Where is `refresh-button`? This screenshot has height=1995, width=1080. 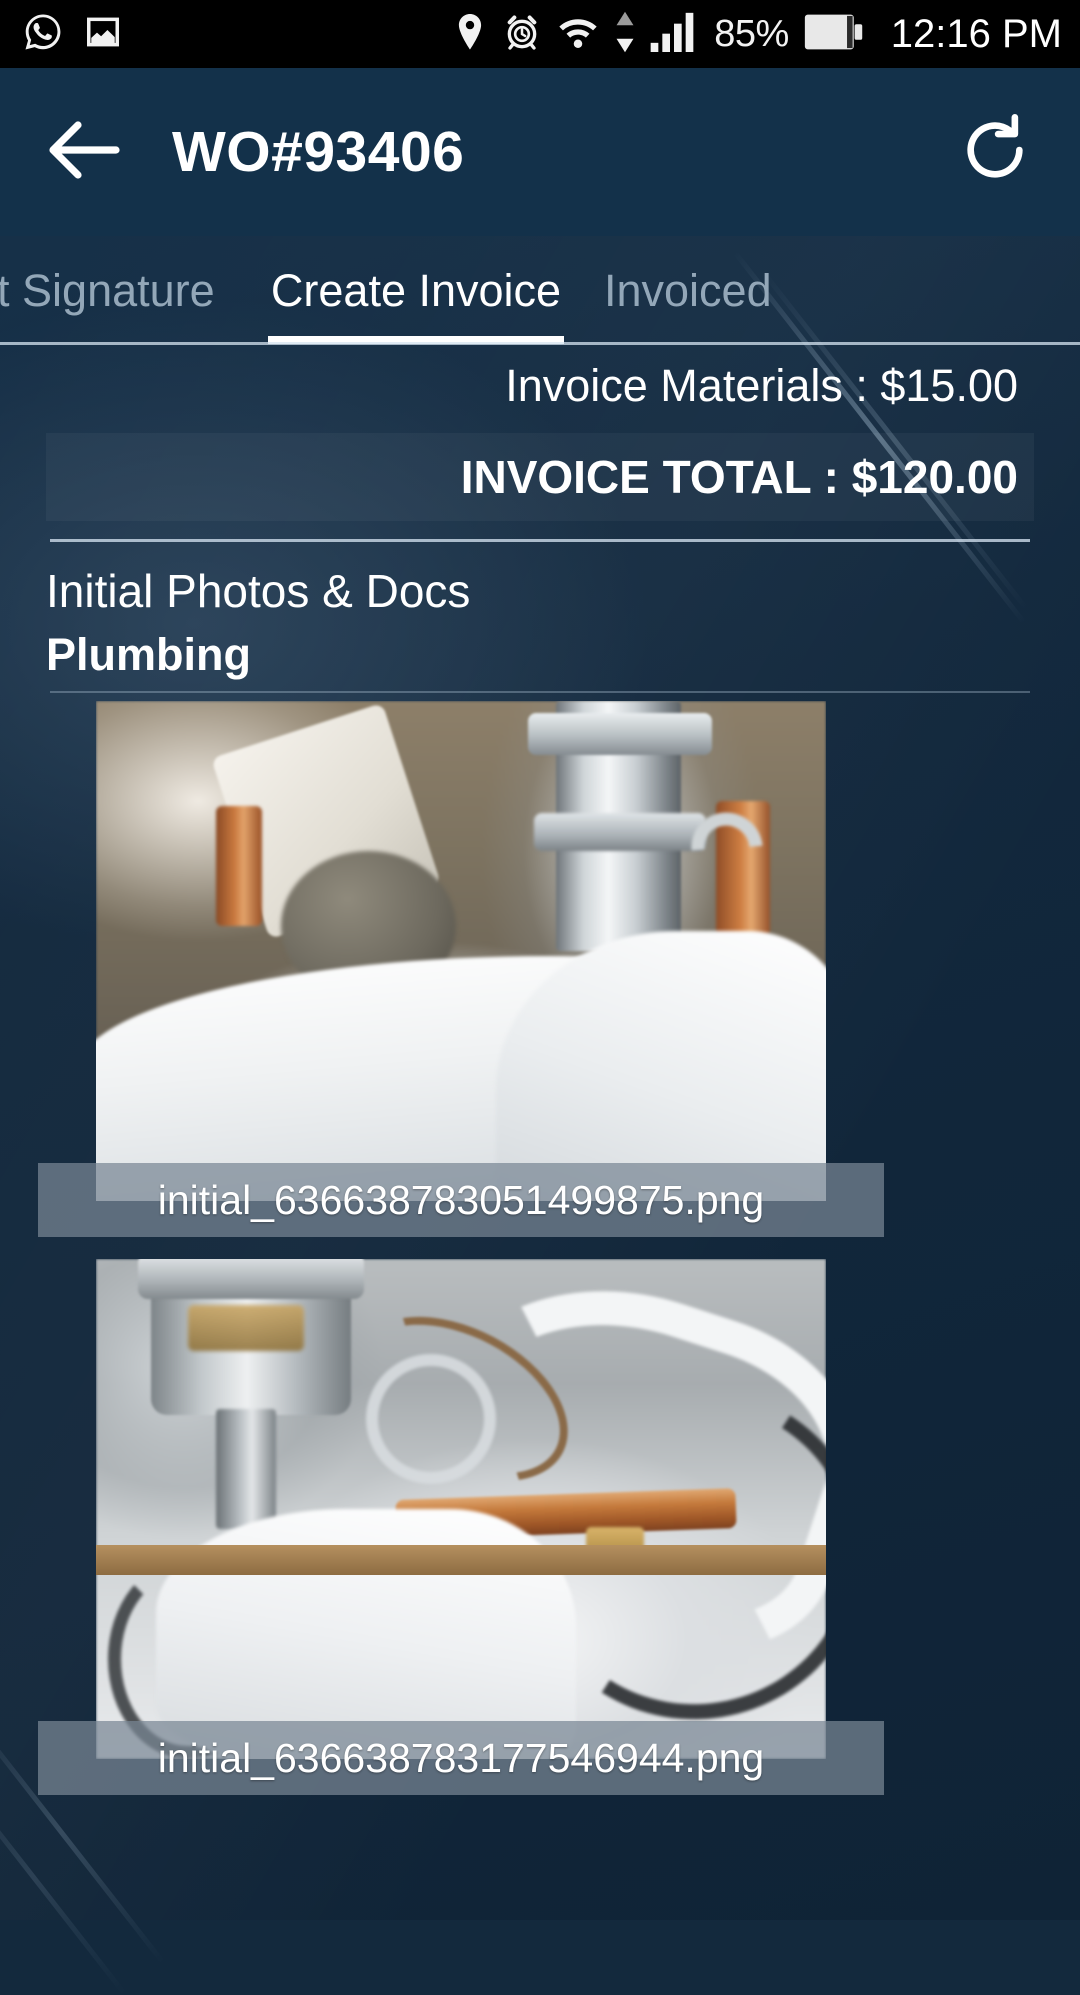
refresh-button is located at coordinates (995, 152).